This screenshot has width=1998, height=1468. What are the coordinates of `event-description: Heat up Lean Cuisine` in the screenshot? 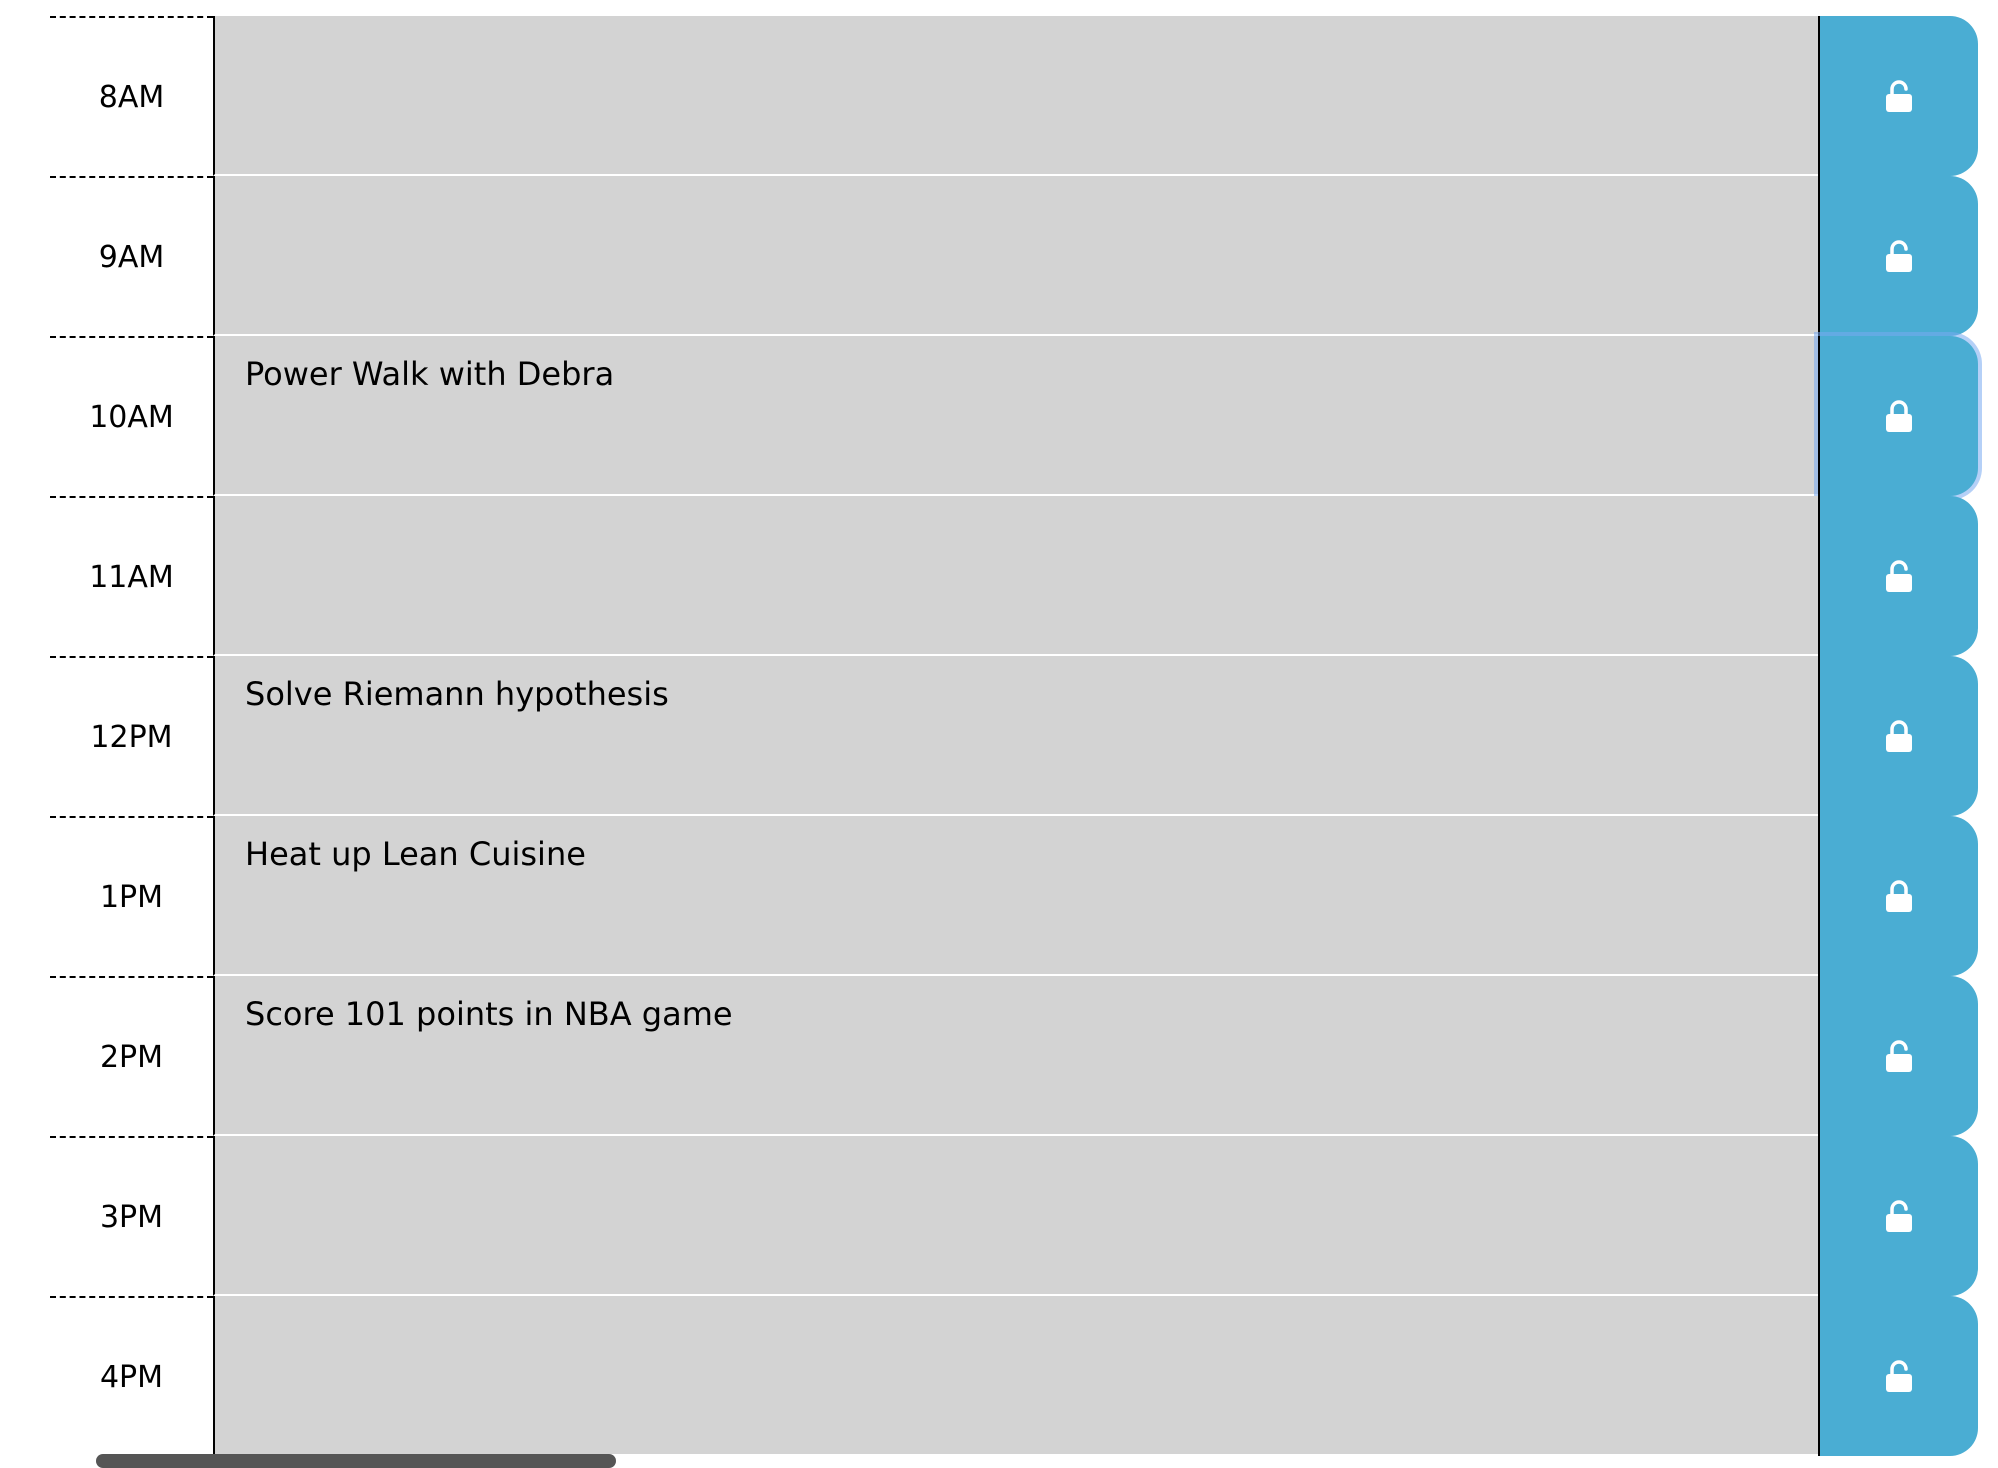 It's located at (1015, 896).